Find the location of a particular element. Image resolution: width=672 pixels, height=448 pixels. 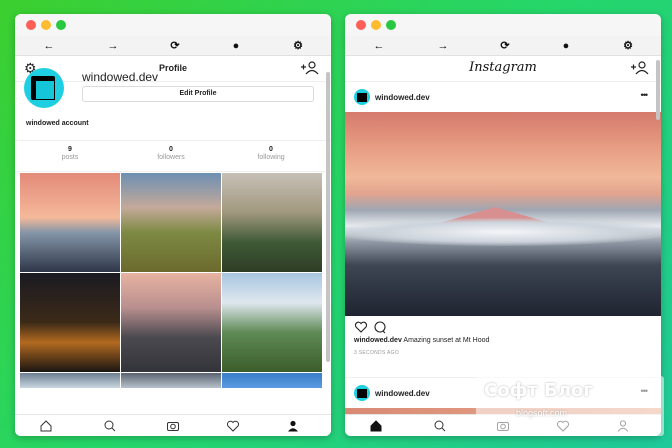

profile-username: windowed.dev is located at coordinates (120, 77).